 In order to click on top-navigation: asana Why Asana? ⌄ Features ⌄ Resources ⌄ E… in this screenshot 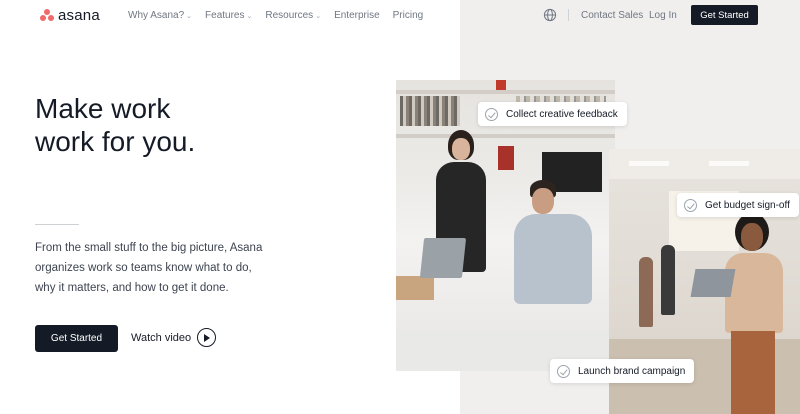, I will do `click(400, 15)`.